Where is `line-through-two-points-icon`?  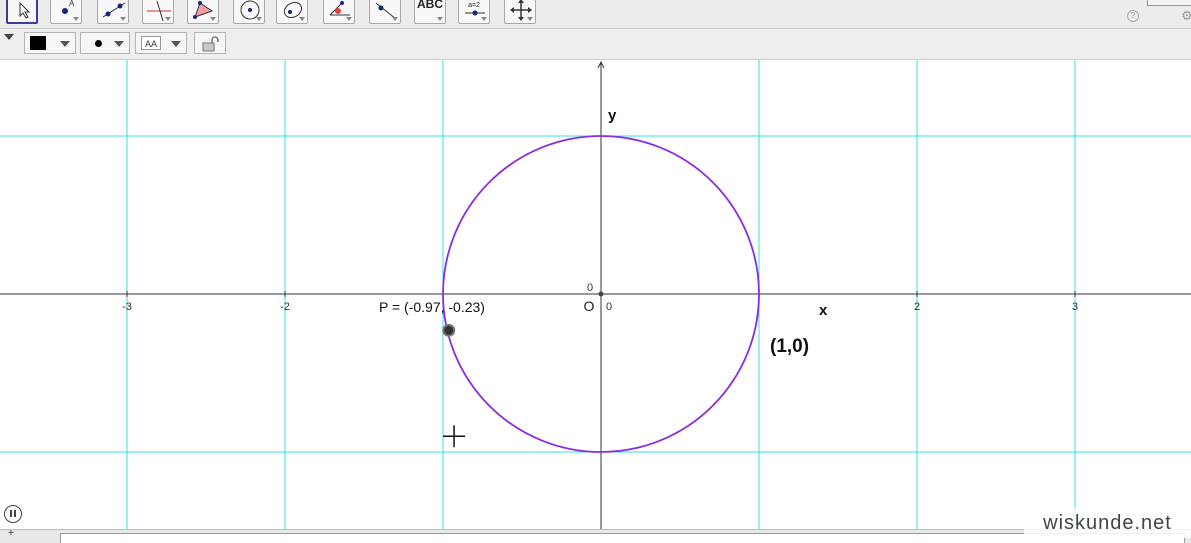 line-through-two-points-icon is located at coordinates (114, 10).